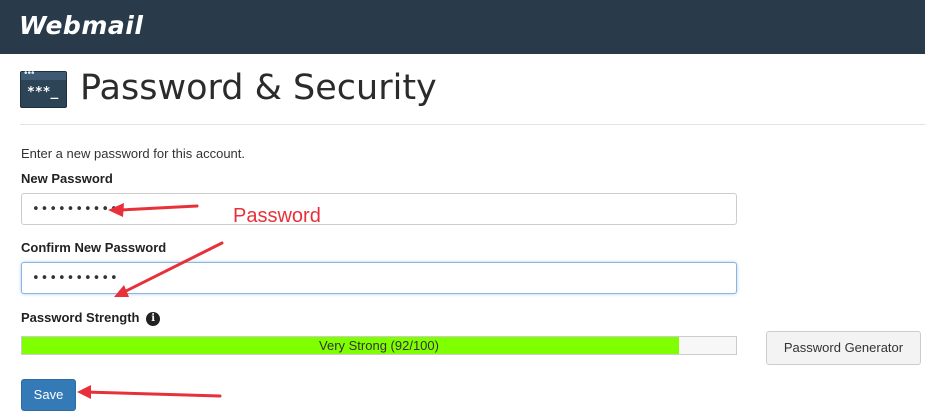  Describe the element at coordinates (158, 208) in the screenshot. I see `arrow-to-new-password` at that location.